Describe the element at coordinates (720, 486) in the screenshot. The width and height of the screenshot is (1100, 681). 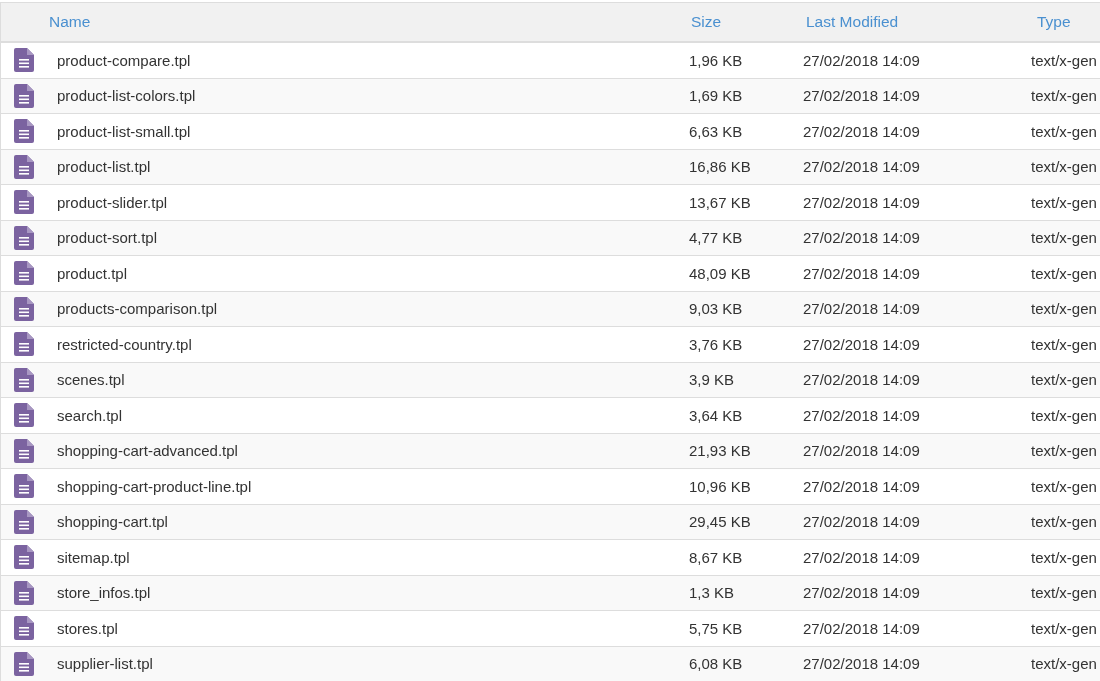
I see `file-size: 10,96 KB` at that location.